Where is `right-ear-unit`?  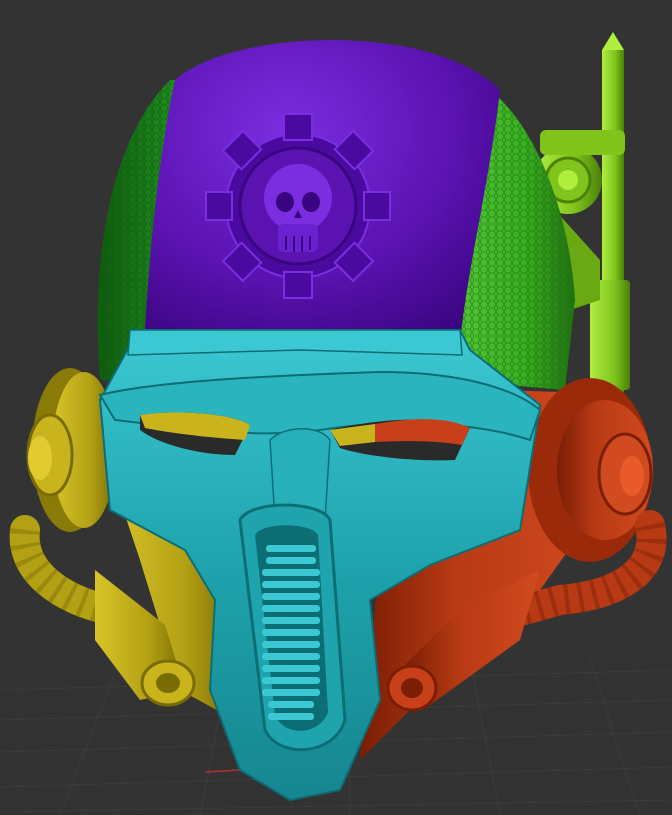 right-ear-unit is located at coordinates (590, 470).